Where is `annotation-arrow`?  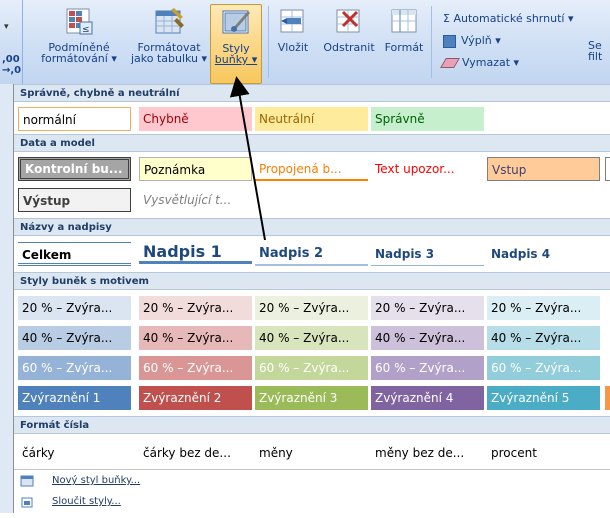 annotation-arrow is located at coordinates (247, 158).